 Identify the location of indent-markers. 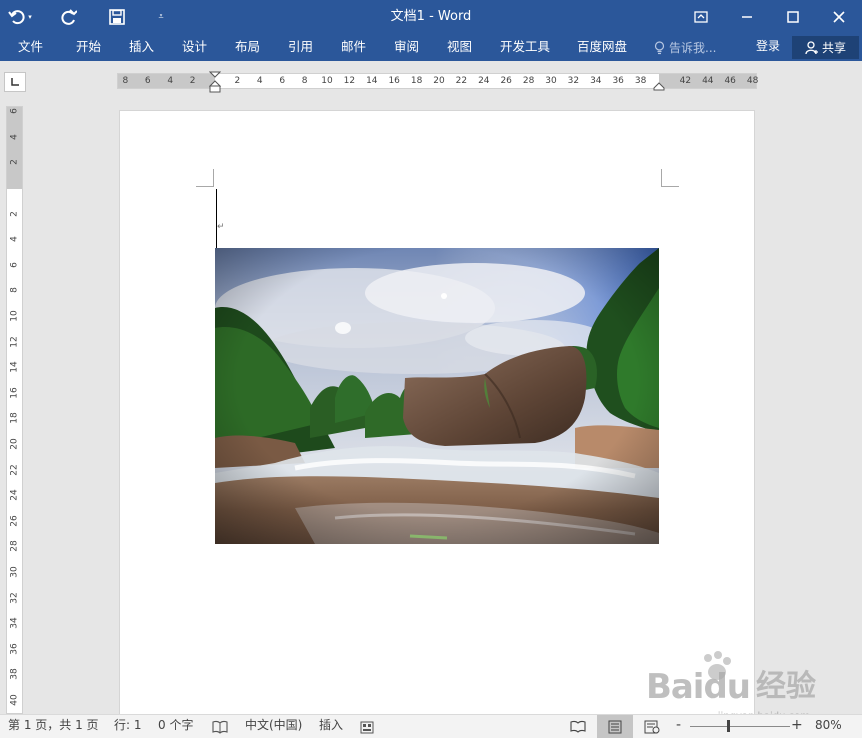
(215, 85).